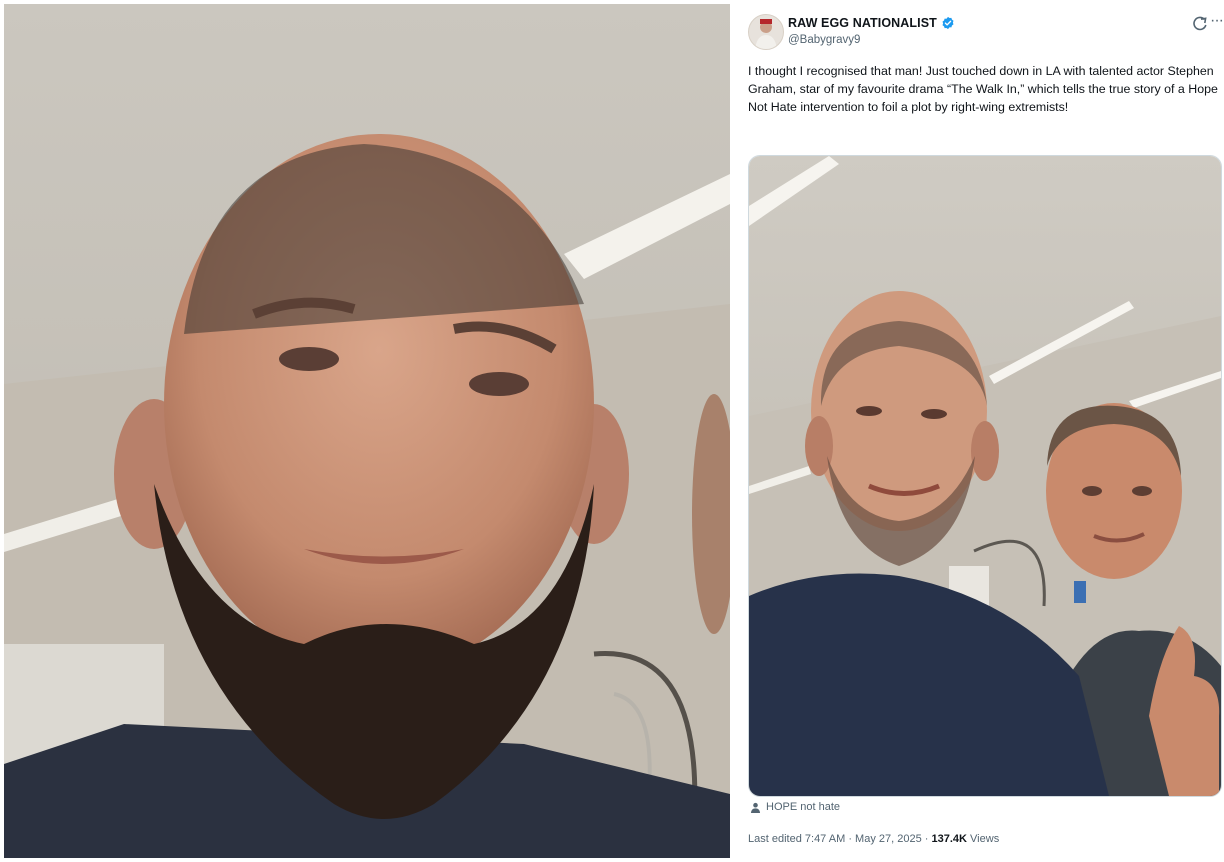 The height and width of the screenshot is (862, 1224). What do you see at coordinates (775, 839) in the screenshot?
I see `edited-label: Last edited` at bounding box center [775, 839].